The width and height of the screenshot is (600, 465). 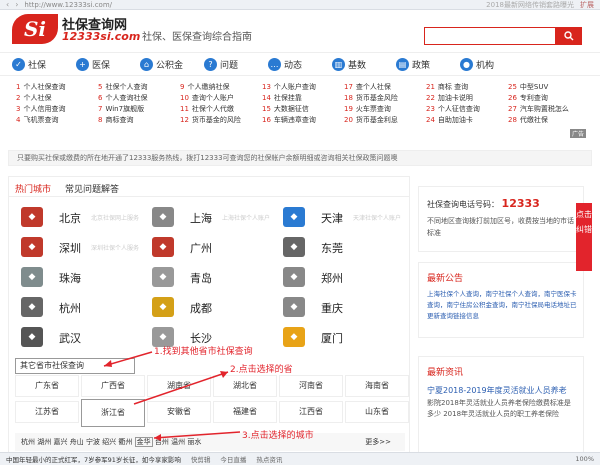 What do you see at coordinates (93, 459) in the screenshot?
I see `status-news: 中国年轻最小的正式红军，7岁参军91岁长征，如今享家影响` at bounding box center [93, 459].